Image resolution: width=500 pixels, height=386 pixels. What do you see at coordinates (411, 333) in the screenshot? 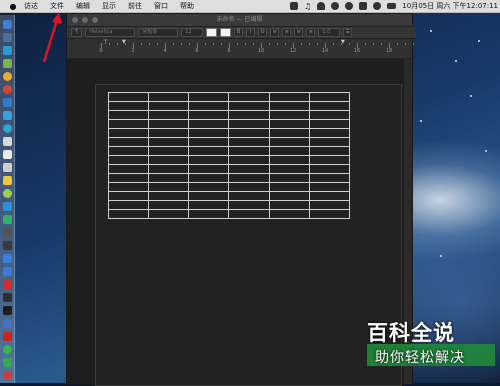
I see `watermark-title: 百科全说` at bounding box center [411, 333].